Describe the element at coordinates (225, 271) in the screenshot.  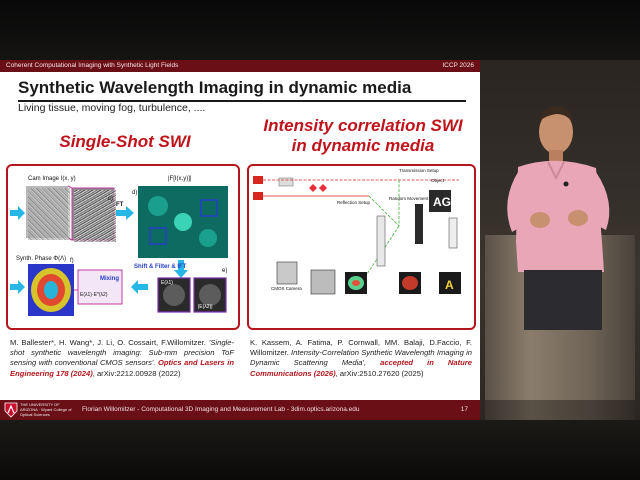
I see `label-e: e)` at that location.